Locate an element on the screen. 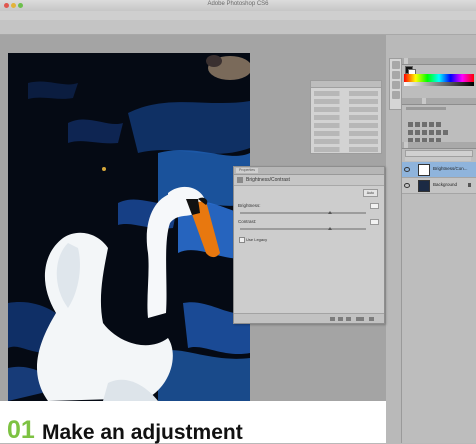  layers-list: Brightness/Con... Background is located at coordinates (439, 187).